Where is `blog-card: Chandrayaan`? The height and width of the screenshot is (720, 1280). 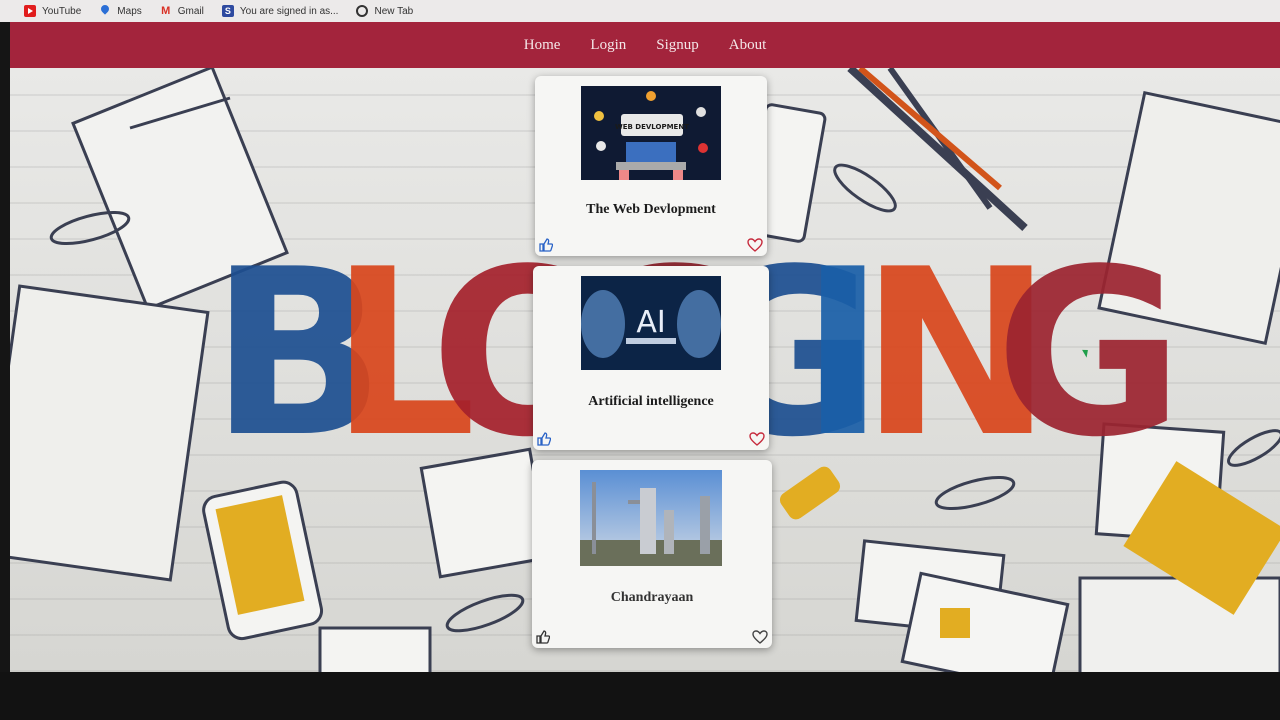 blog-card: Chandrayaan is located at coordinates (652, 554).